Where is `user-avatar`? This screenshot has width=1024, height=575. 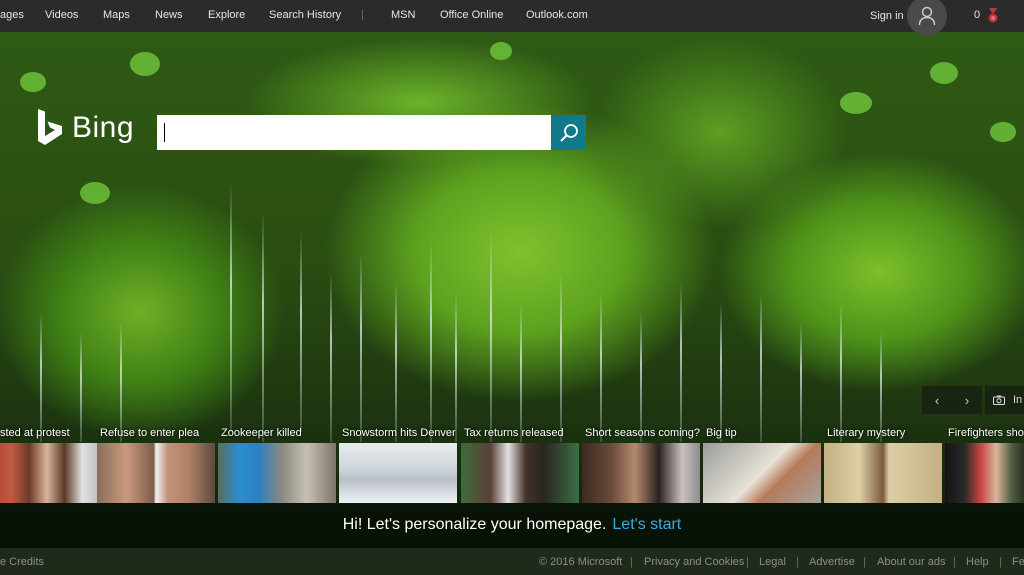 user-avatar is located at coordinates (927, 18).